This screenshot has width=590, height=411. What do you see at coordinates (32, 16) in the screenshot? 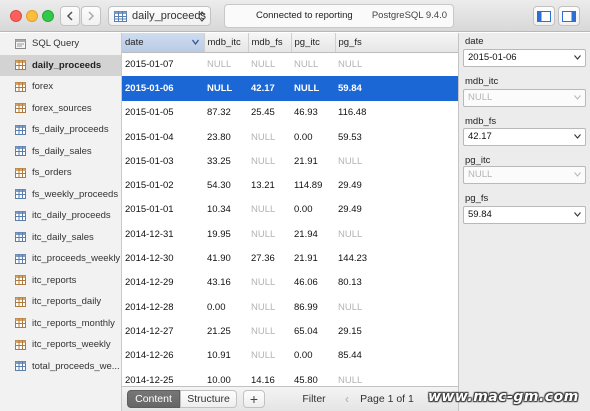
I see `minimize-window-button` at bounding box center [32, 16].